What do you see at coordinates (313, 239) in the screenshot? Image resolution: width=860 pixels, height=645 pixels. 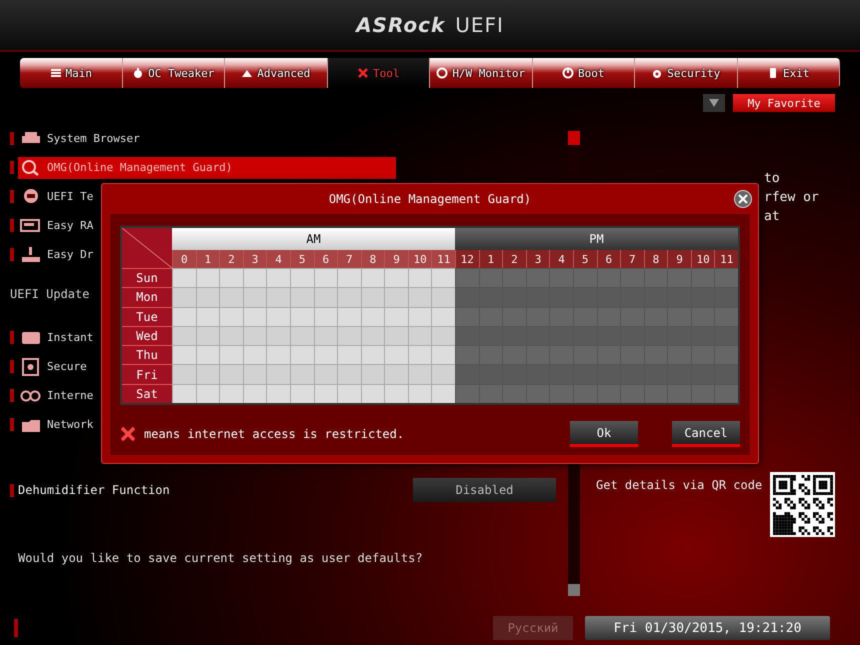 I see `am-header: AM` at bounding box center [313, 239].